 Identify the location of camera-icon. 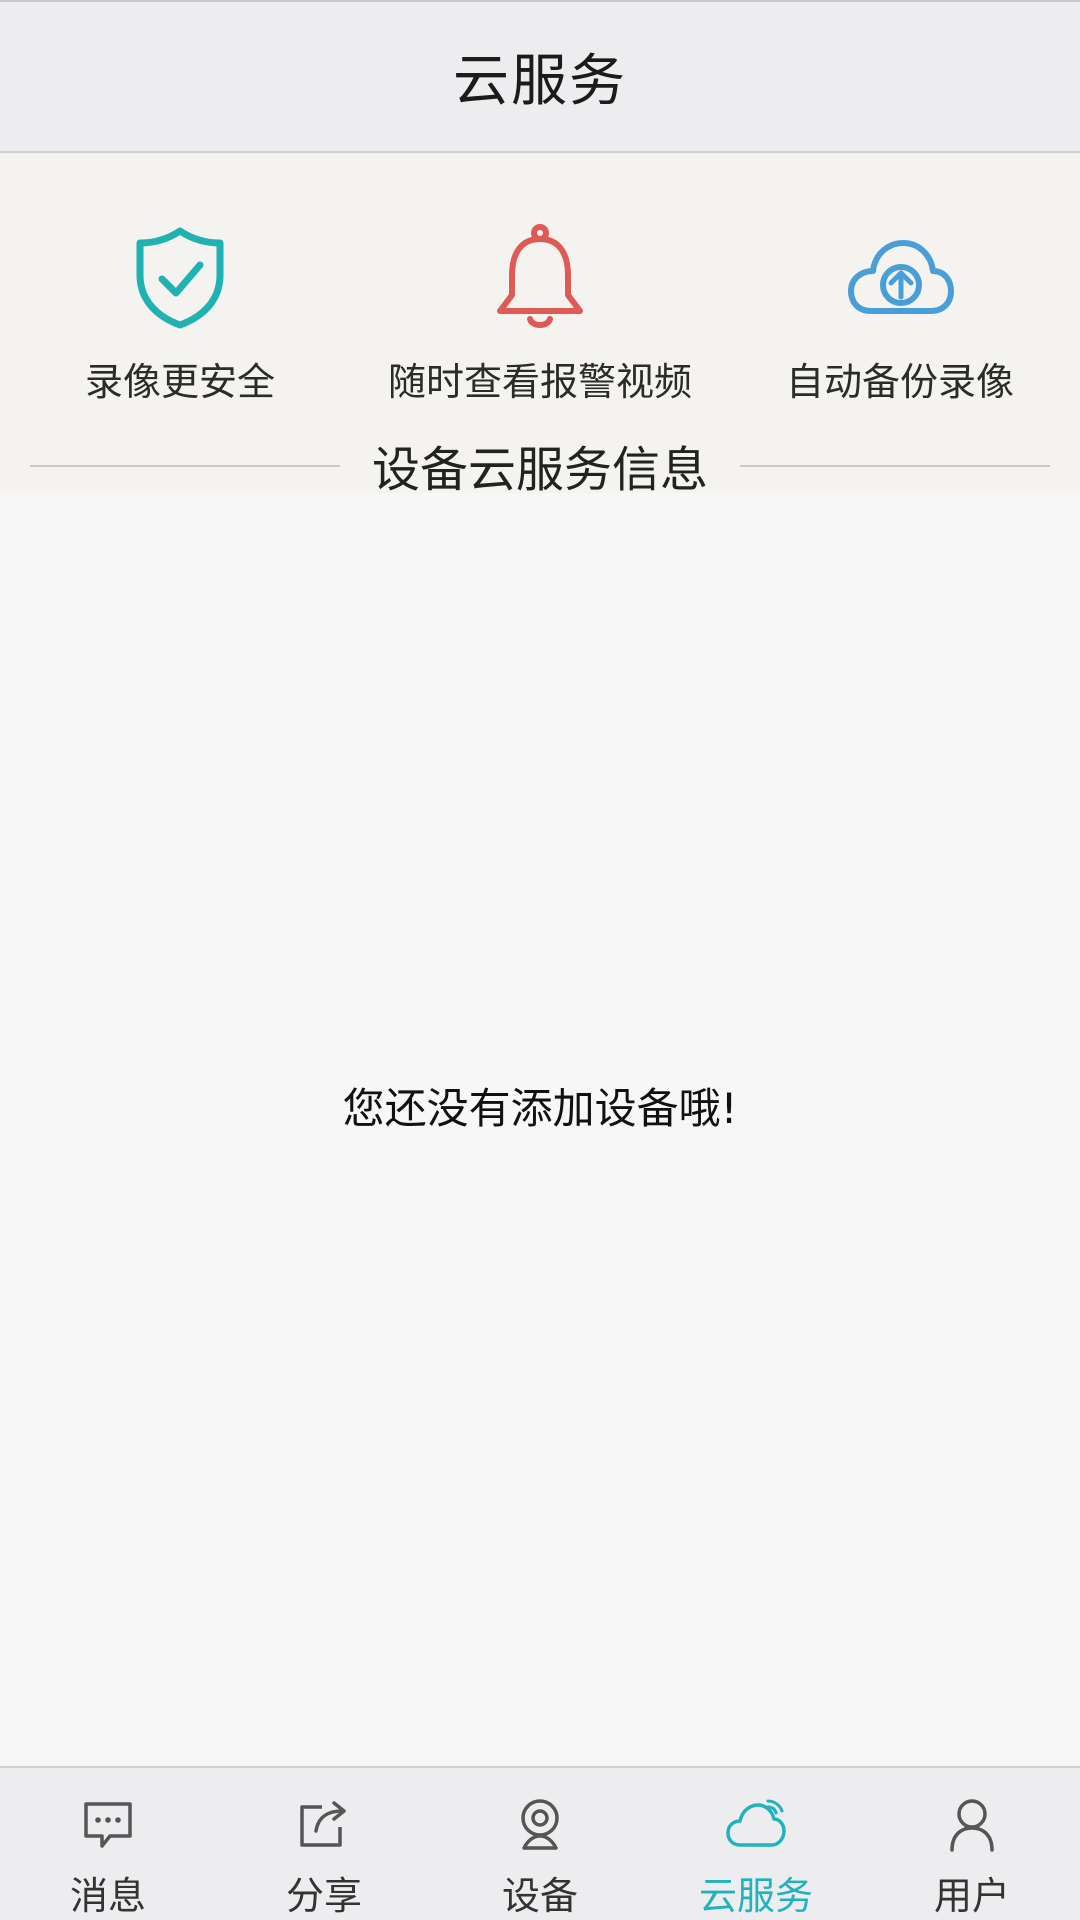
(540, 1823).